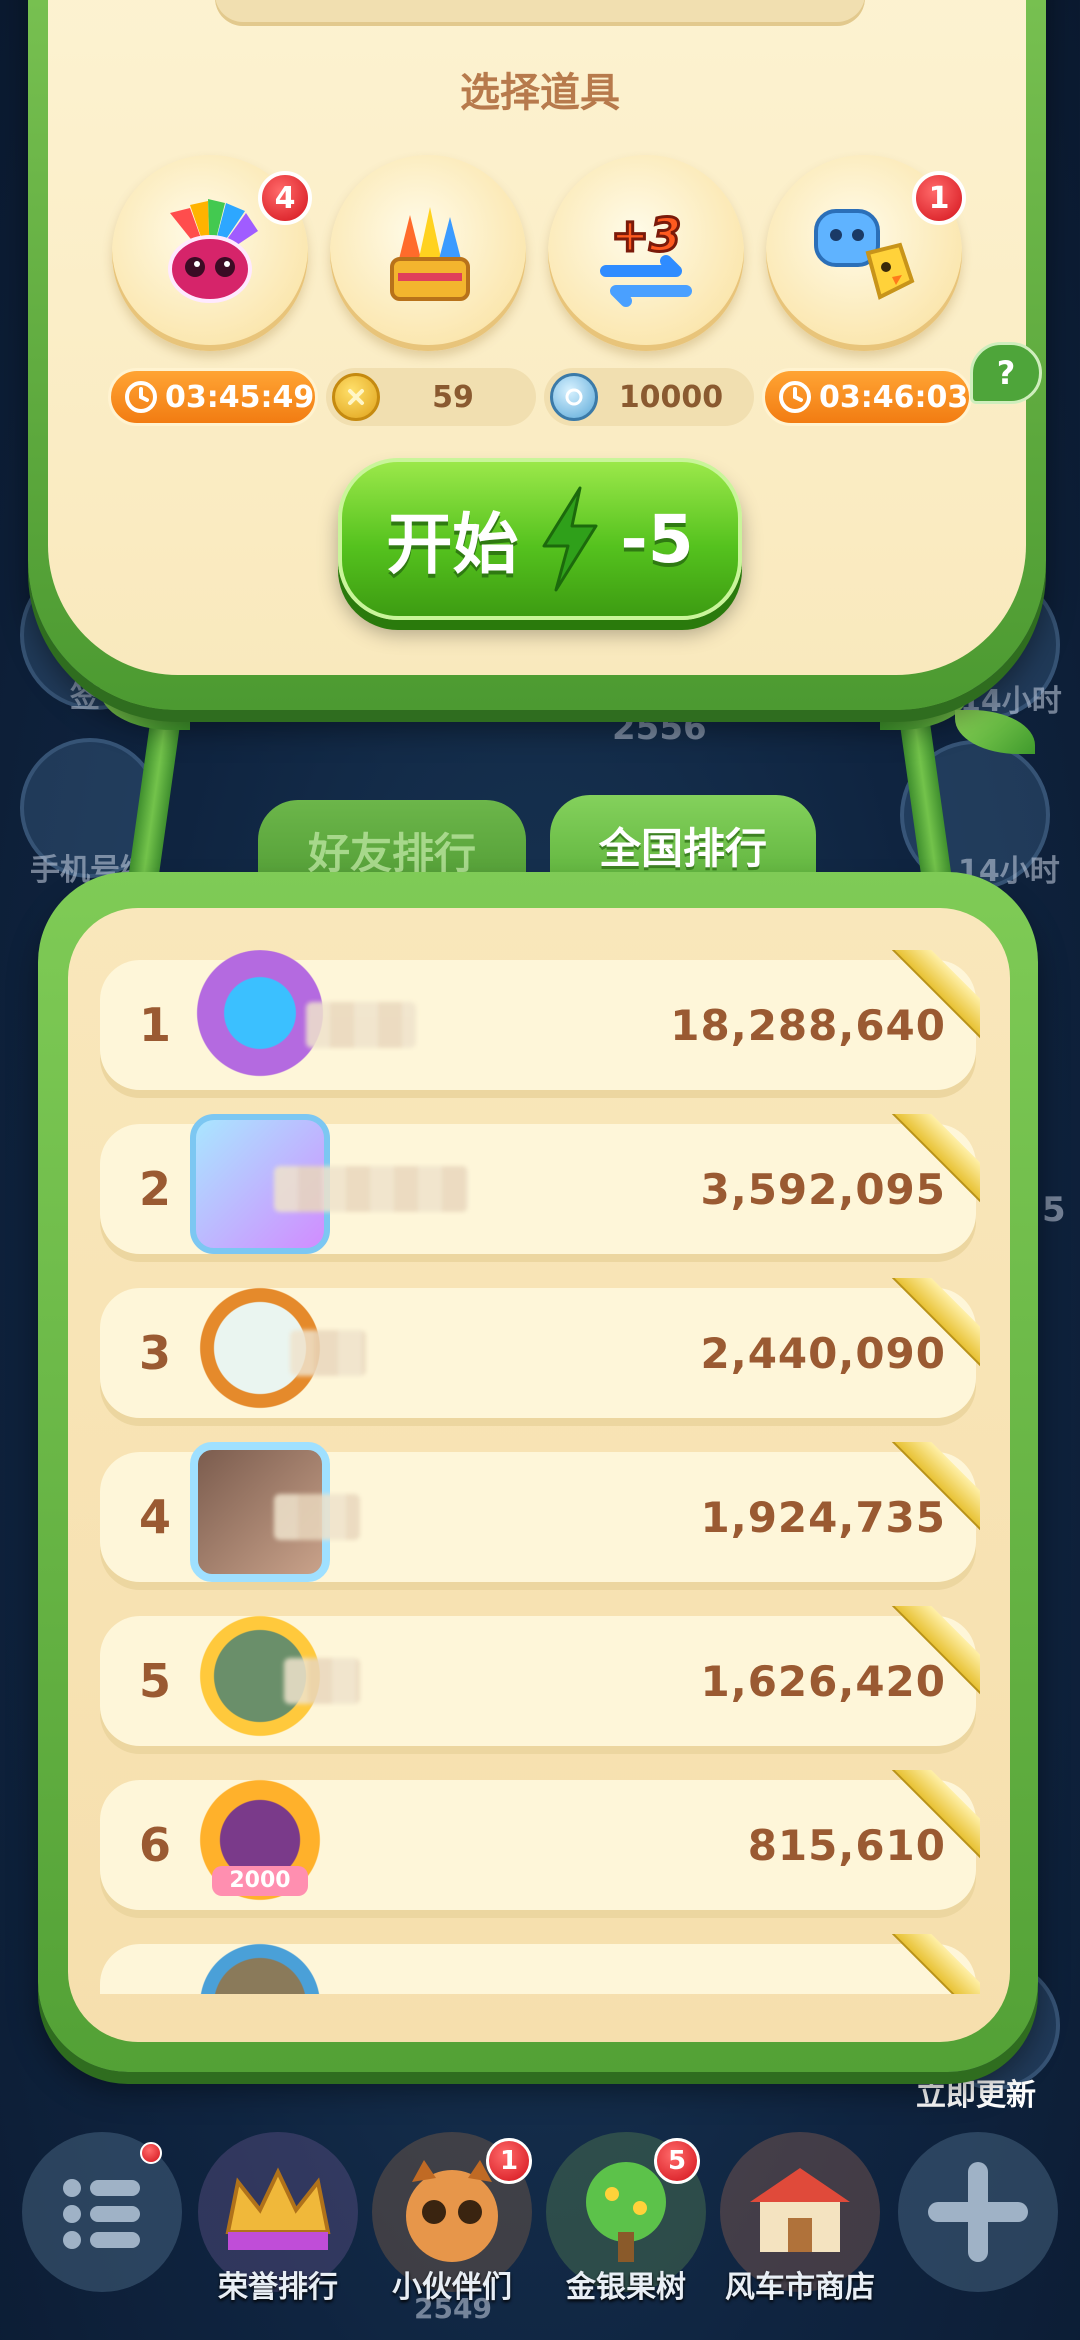 The image size is (1080, 2340). Describe the element at coordinates (570, 539) in the screenshot. I see `energy-lightning-icon` at that location.